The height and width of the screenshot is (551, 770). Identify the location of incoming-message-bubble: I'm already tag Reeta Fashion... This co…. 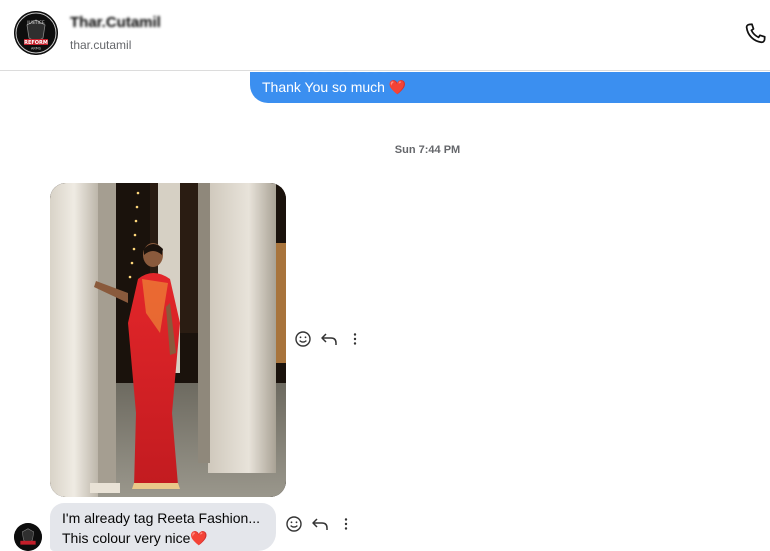
(163, 527).